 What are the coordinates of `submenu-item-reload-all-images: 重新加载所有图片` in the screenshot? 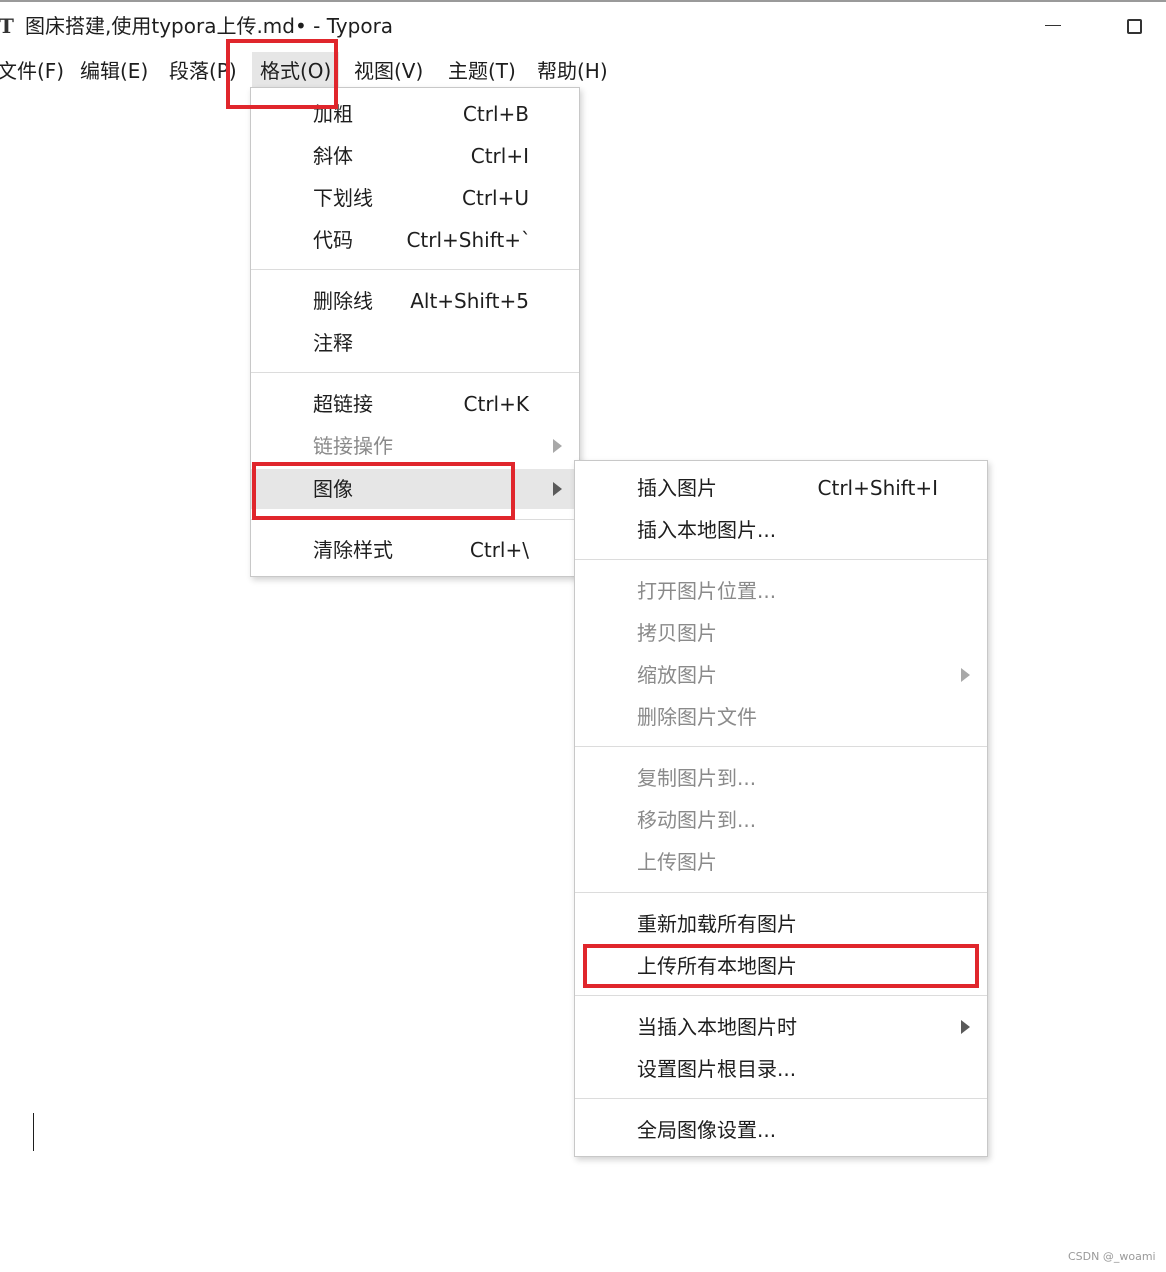 It's located at (781, 924).